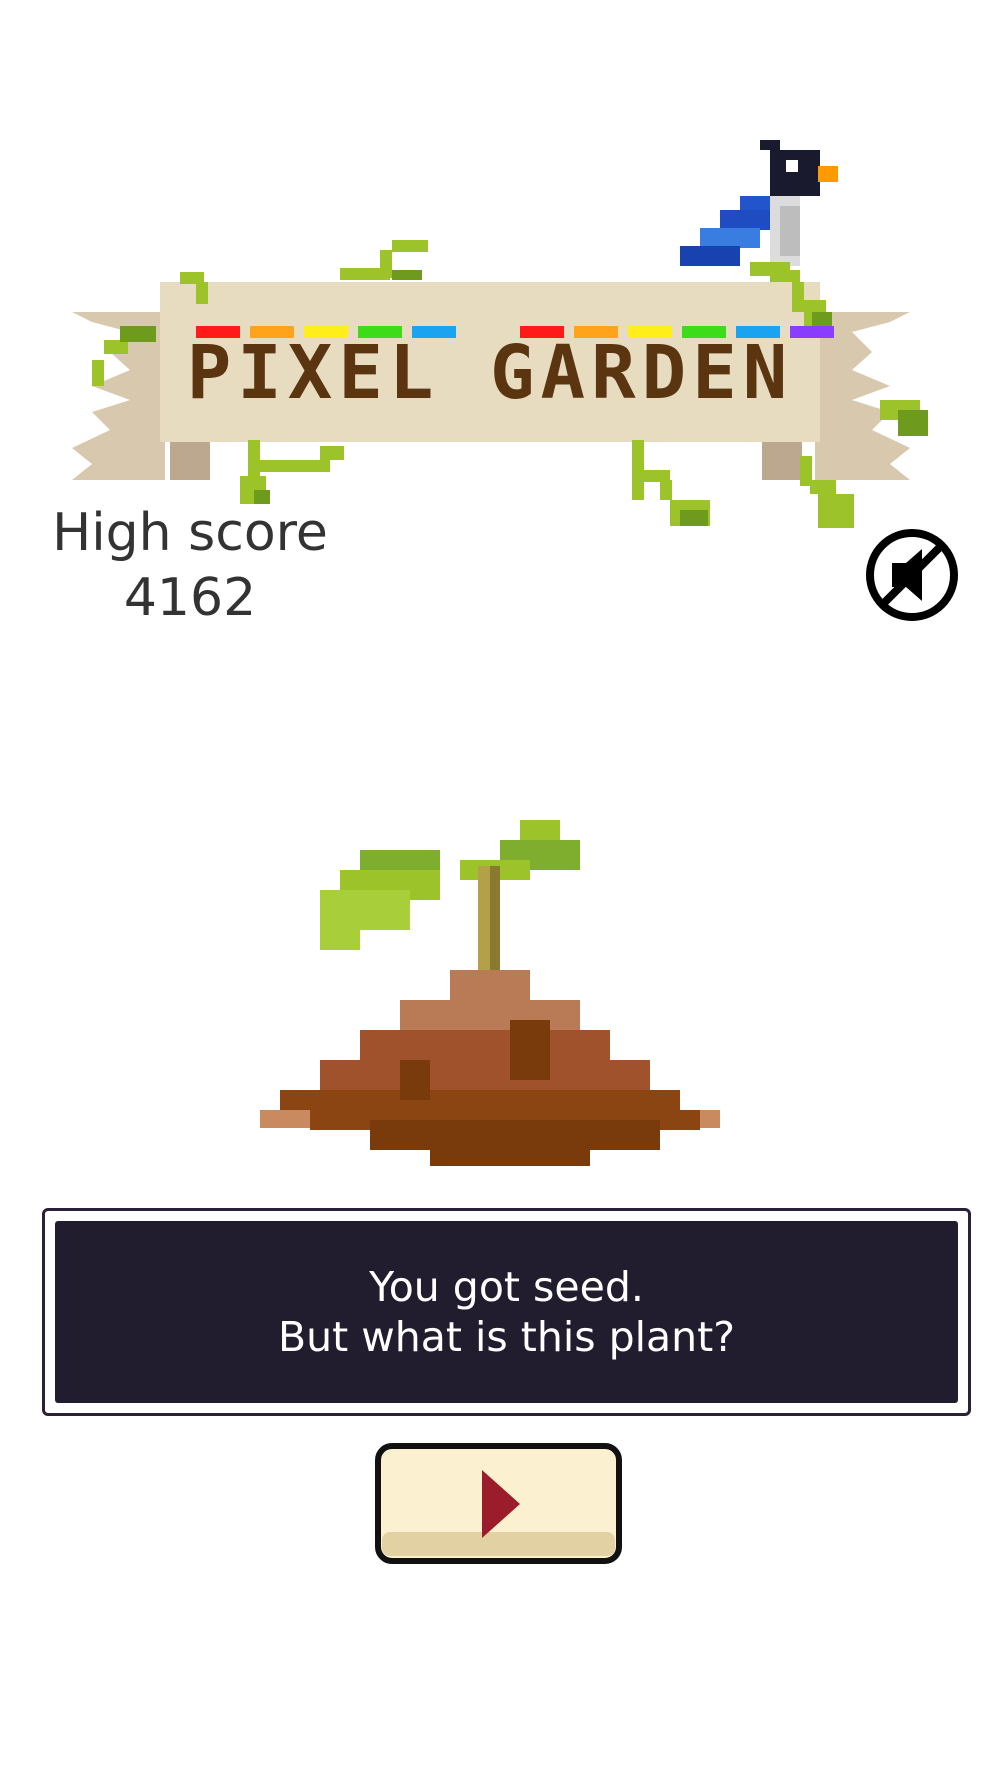 This screenshot has width=1000, height=1778. I want to click on play-button, so click(498, 1503).